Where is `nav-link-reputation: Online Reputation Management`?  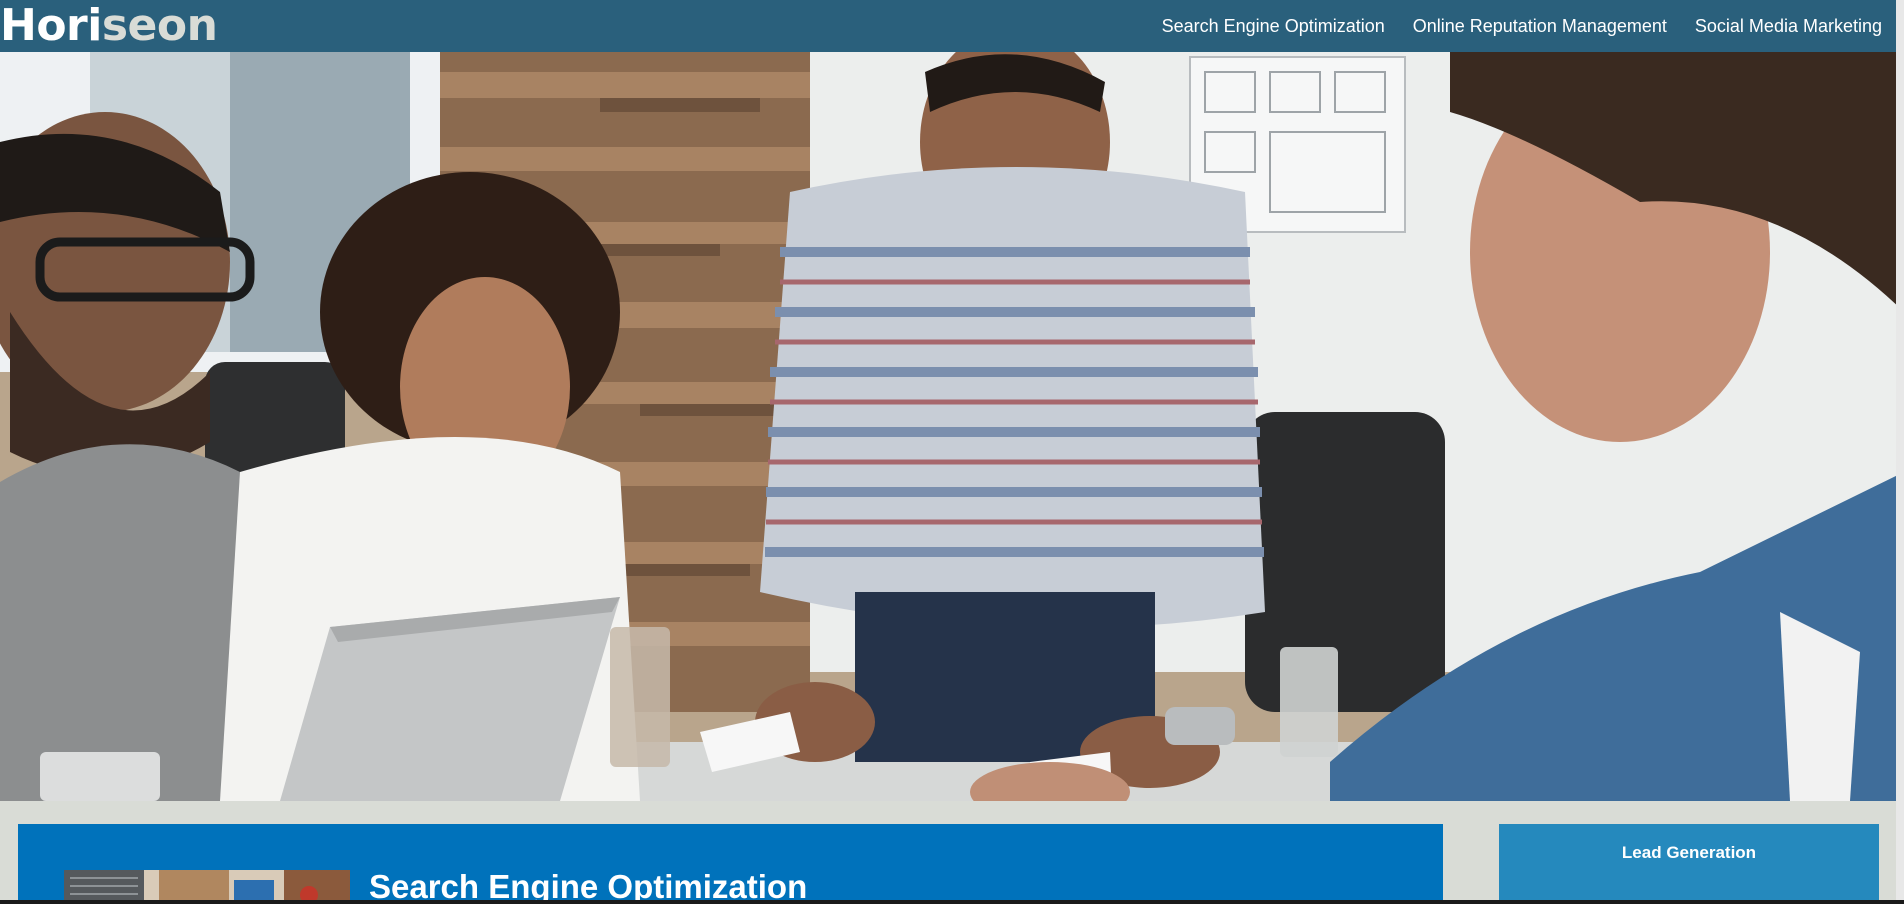 nav-link-reputation: Online Reputation Management is located at coordinates (1540, 26).